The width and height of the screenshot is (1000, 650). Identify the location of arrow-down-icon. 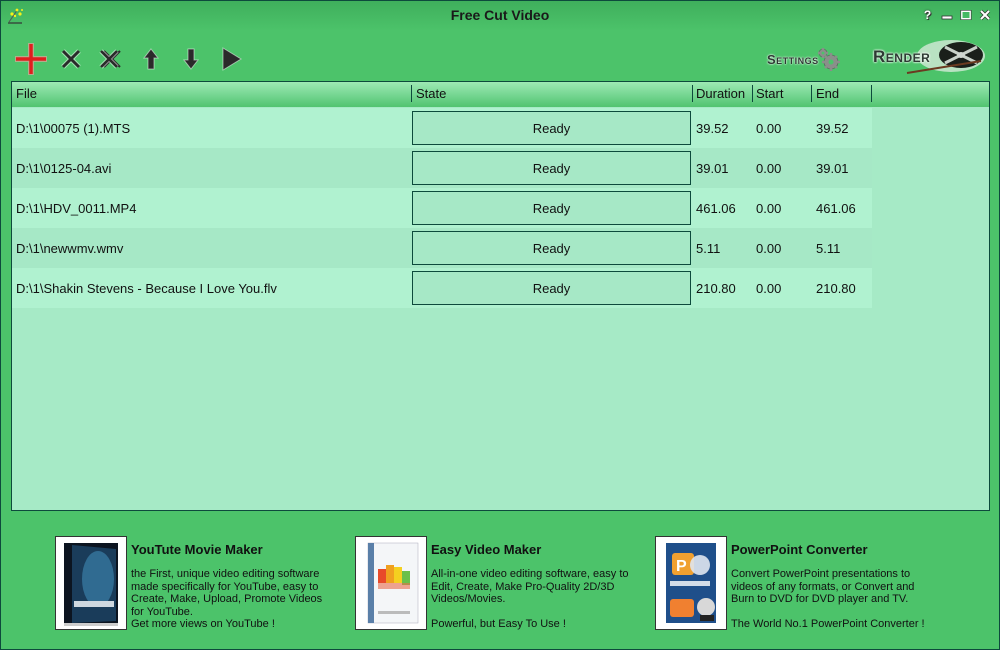
(191, 59).